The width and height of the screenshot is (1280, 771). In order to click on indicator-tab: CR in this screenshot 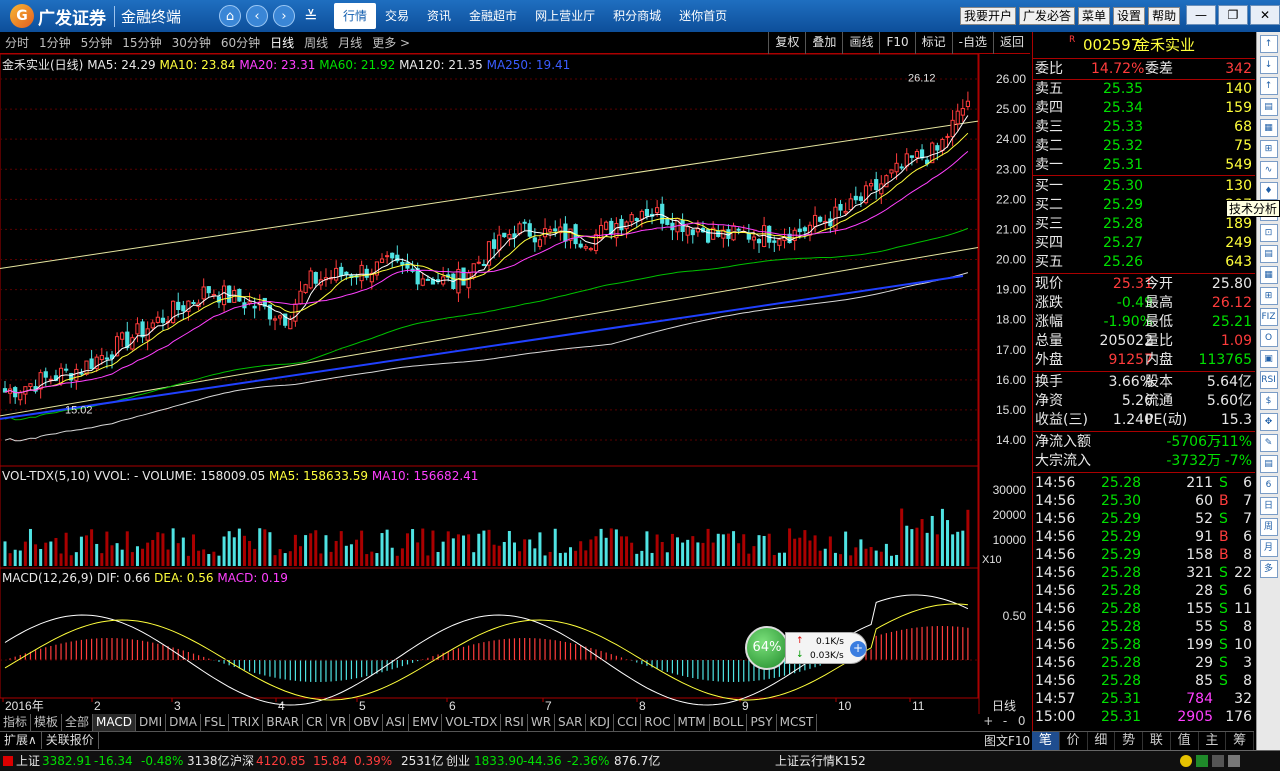, I will do `click(315, 722)`.